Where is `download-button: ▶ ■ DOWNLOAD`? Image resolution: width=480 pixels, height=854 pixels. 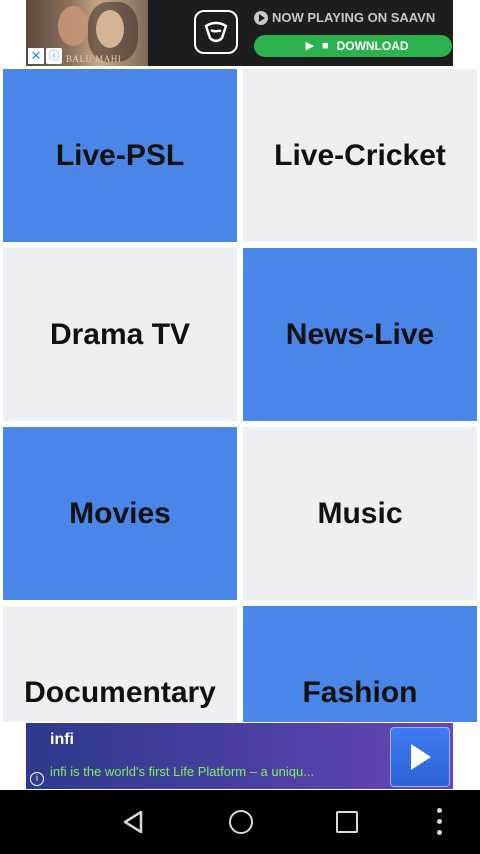 download-button: ▶ ■ DOWNLOAD is located at coordinates (353, 46).